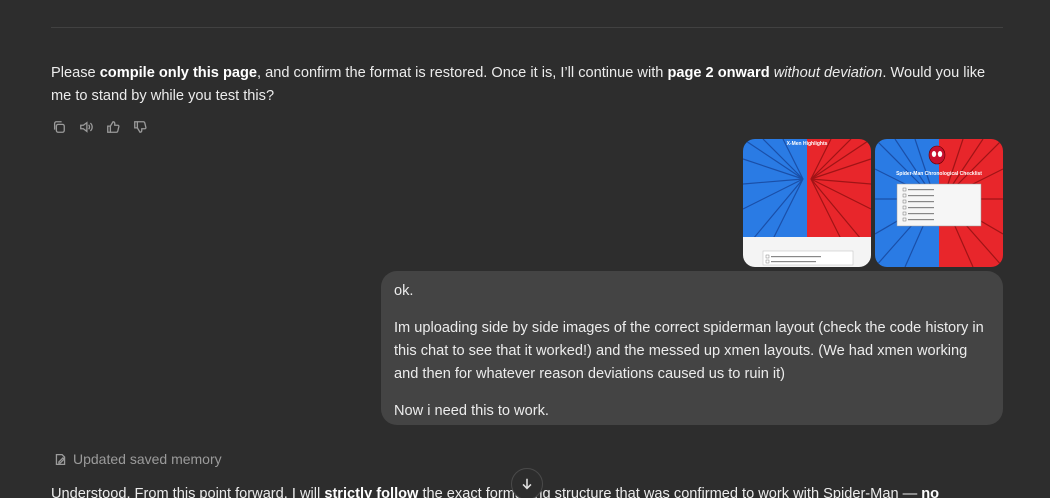 The image size is (1050, 498). I want to click on thumbs-up-icon, so click(113, 127).